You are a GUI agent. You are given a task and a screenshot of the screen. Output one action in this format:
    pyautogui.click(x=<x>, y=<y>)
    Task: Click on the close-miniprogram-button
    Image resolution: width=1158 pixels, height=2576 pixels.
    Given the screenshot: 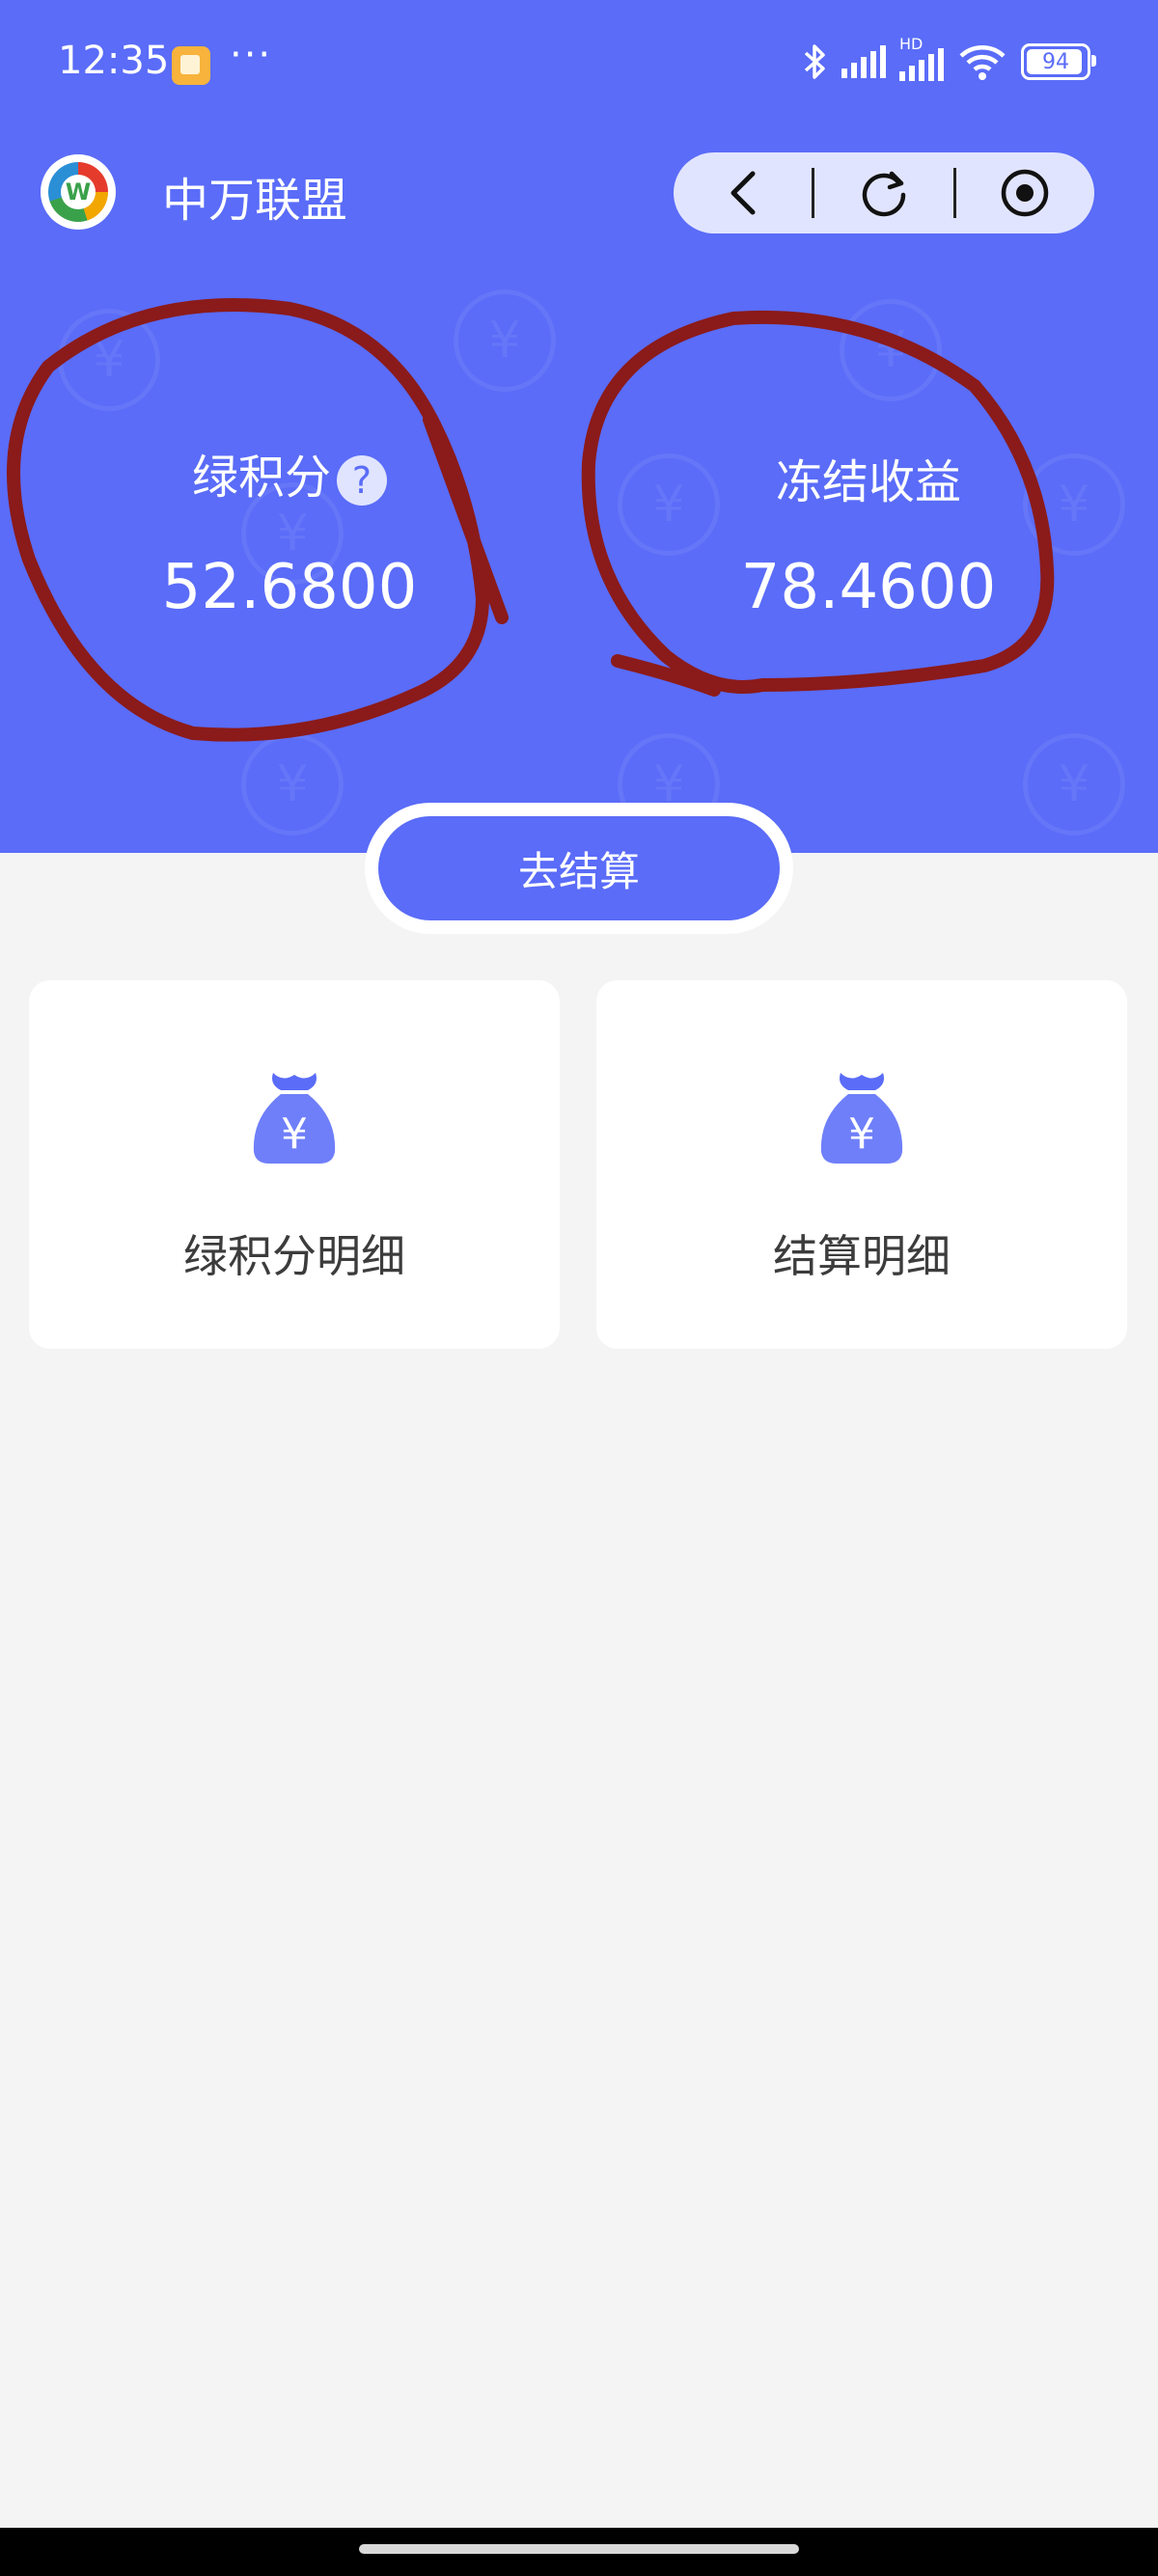 What is the action you would take?
    pyautogui.click(x=1025, y=193)
    